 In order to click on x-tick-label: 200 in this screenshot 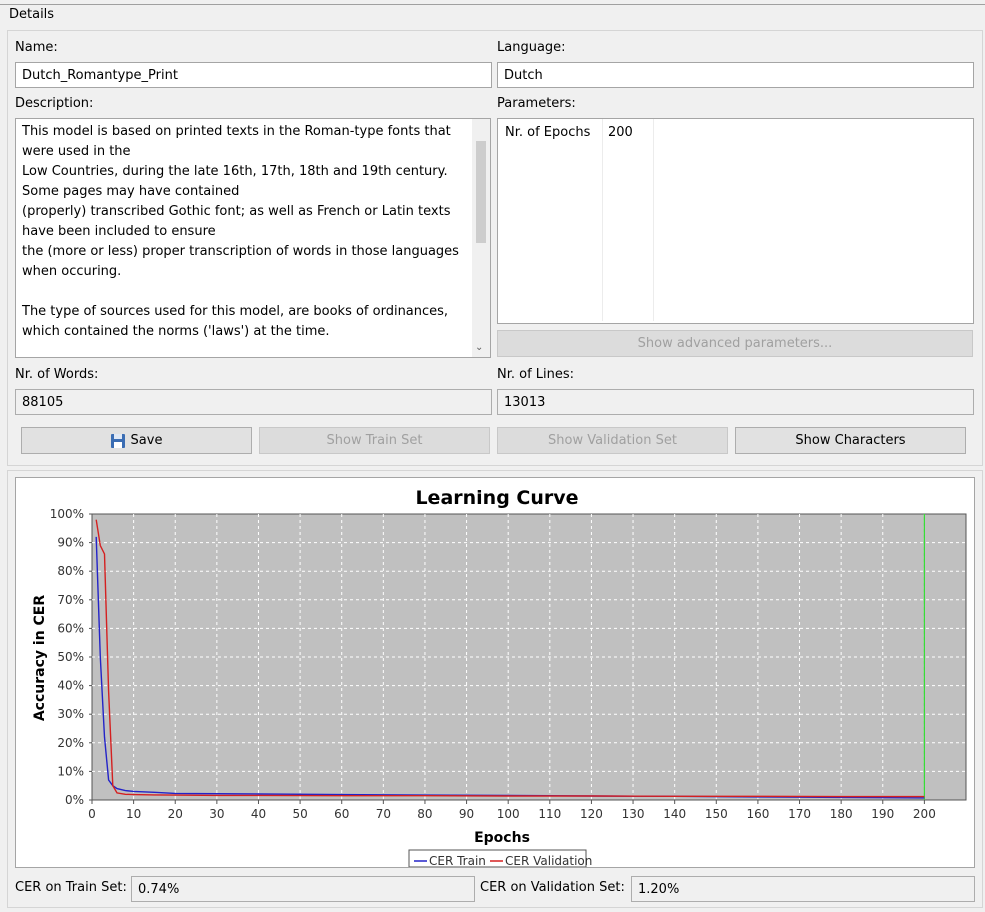, I will do `click(924, 814)`.